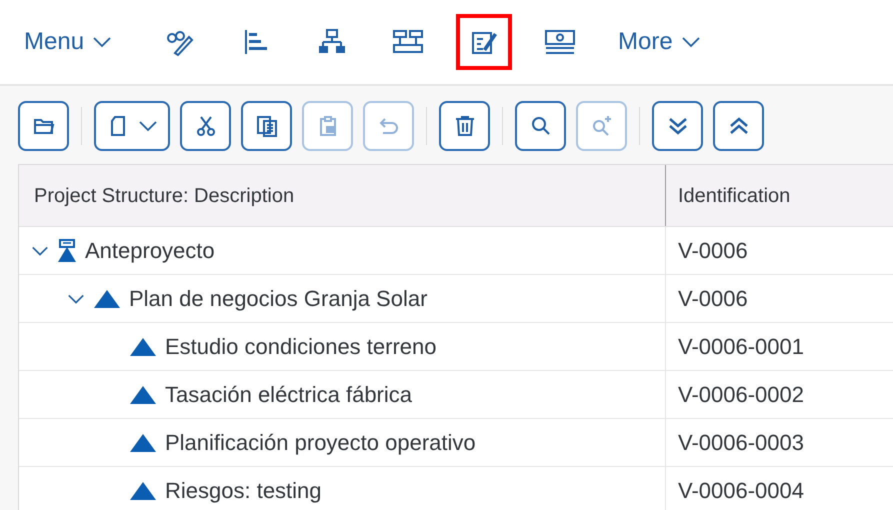 The width and height of the screenshot is (893, 510). I want to click on column-header: Project Structure: Description, so click(342, 195).